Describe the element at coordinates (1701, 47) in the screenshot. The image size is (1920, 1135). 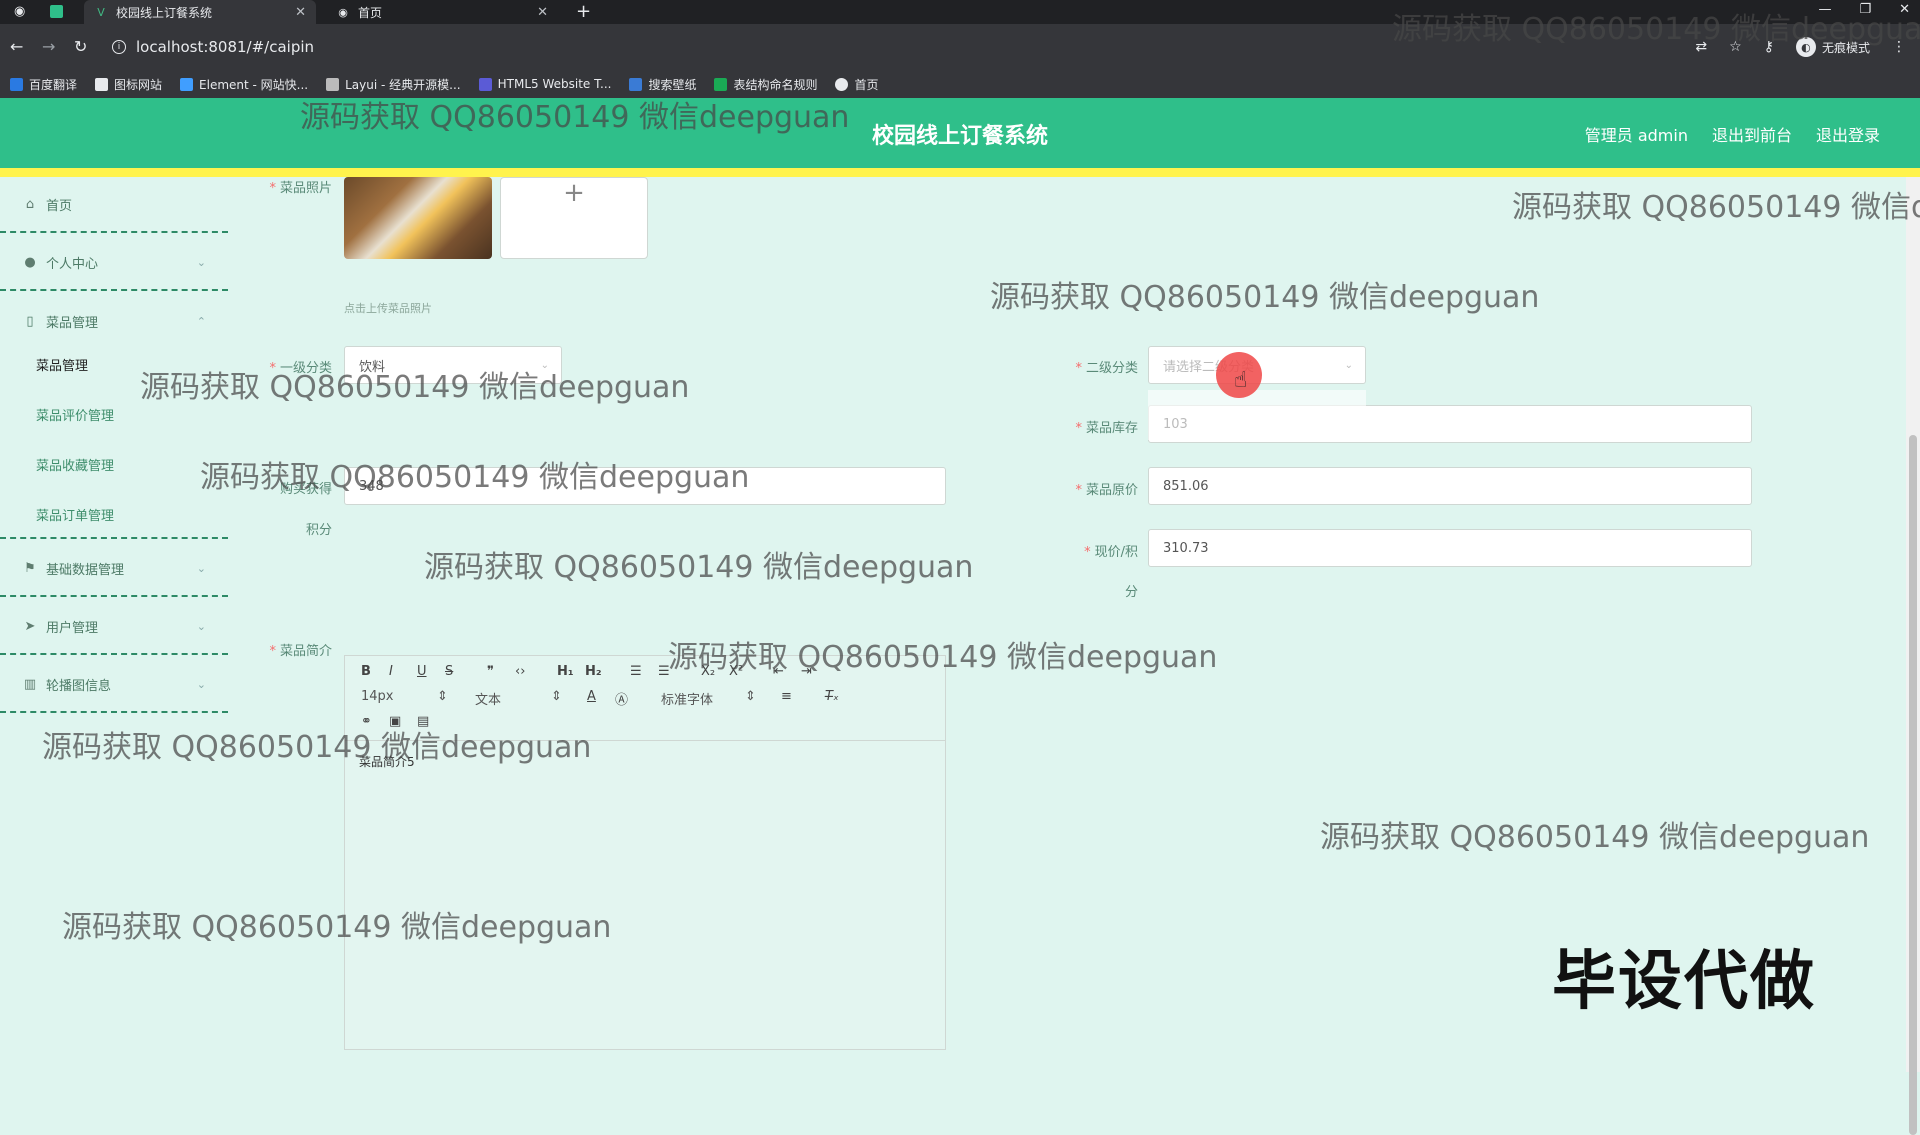
I see `translate-icon: ⇄` at that location.